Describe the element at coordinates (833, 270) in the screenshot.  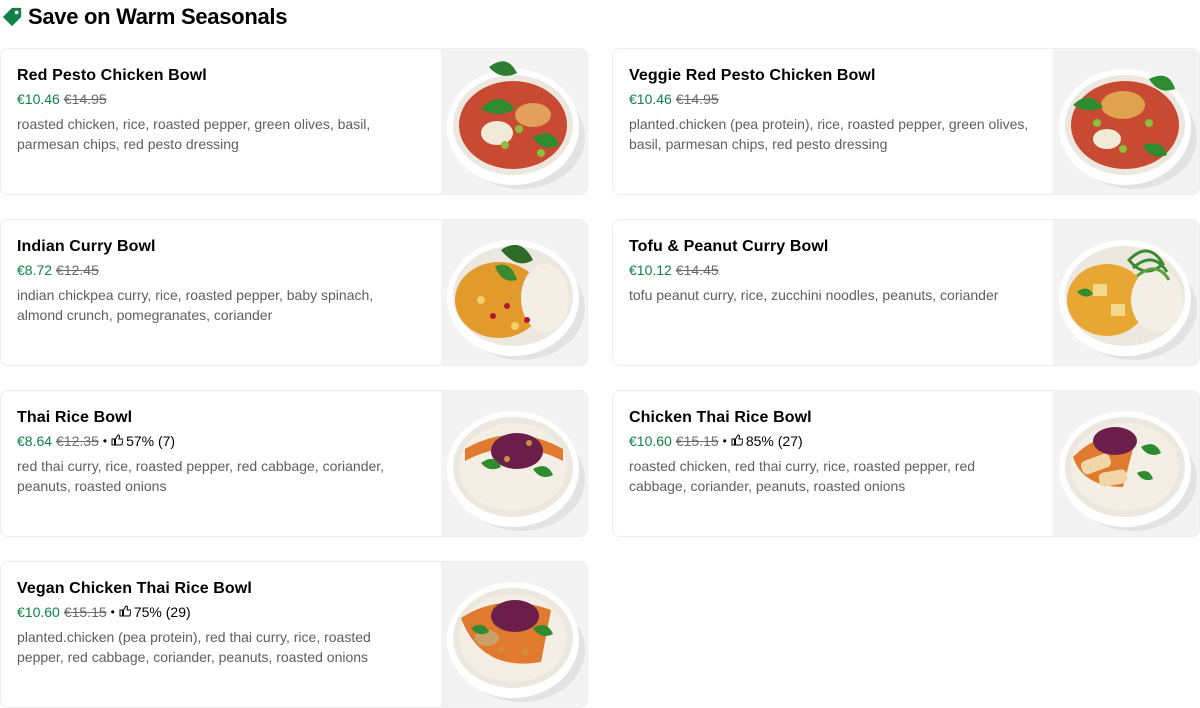
I see `price-row: €10.12 €14.45` at that location.